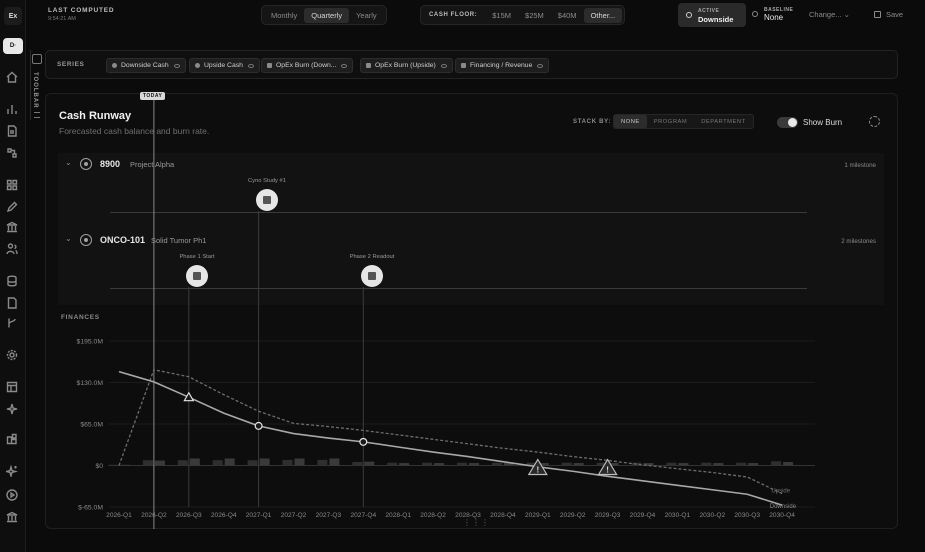  Describe the element at coordinates (329, 515) in the screenshot. I see `x-tick-label: 2027-Q3` at that location.